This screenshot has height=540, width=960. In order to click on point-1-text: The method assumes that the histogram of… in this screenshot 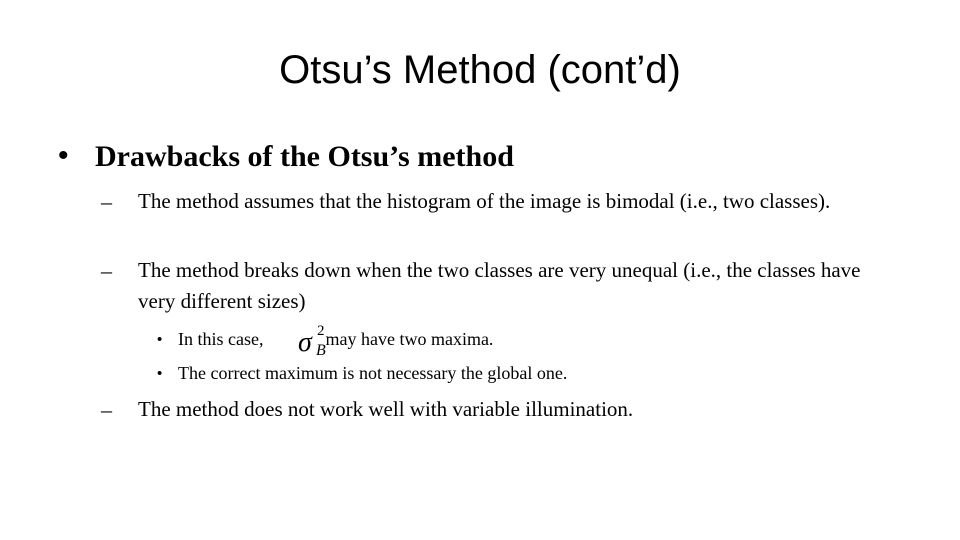, I will do `click(484, 201)`.